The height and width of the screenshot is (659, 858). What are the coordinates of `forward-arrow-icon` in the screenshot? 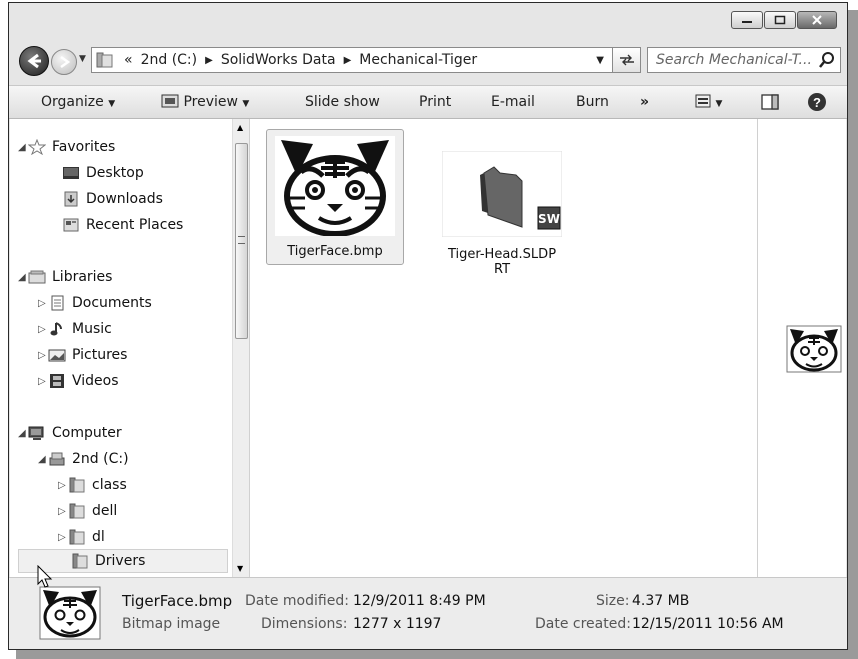 It's located at (65, 62).